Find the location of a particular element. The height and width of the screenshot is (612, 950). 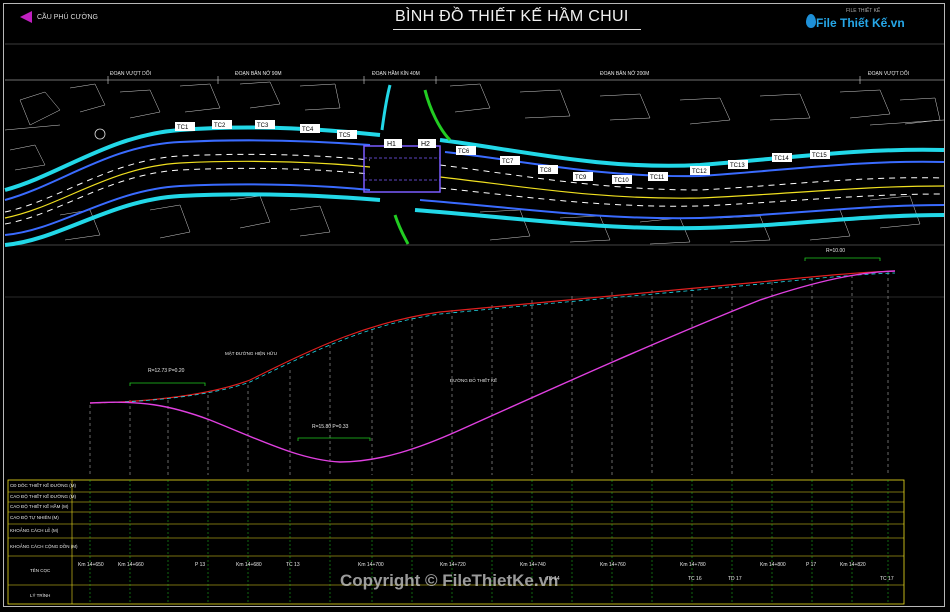

segment-dimension-line is located at coordinates (474, 80).